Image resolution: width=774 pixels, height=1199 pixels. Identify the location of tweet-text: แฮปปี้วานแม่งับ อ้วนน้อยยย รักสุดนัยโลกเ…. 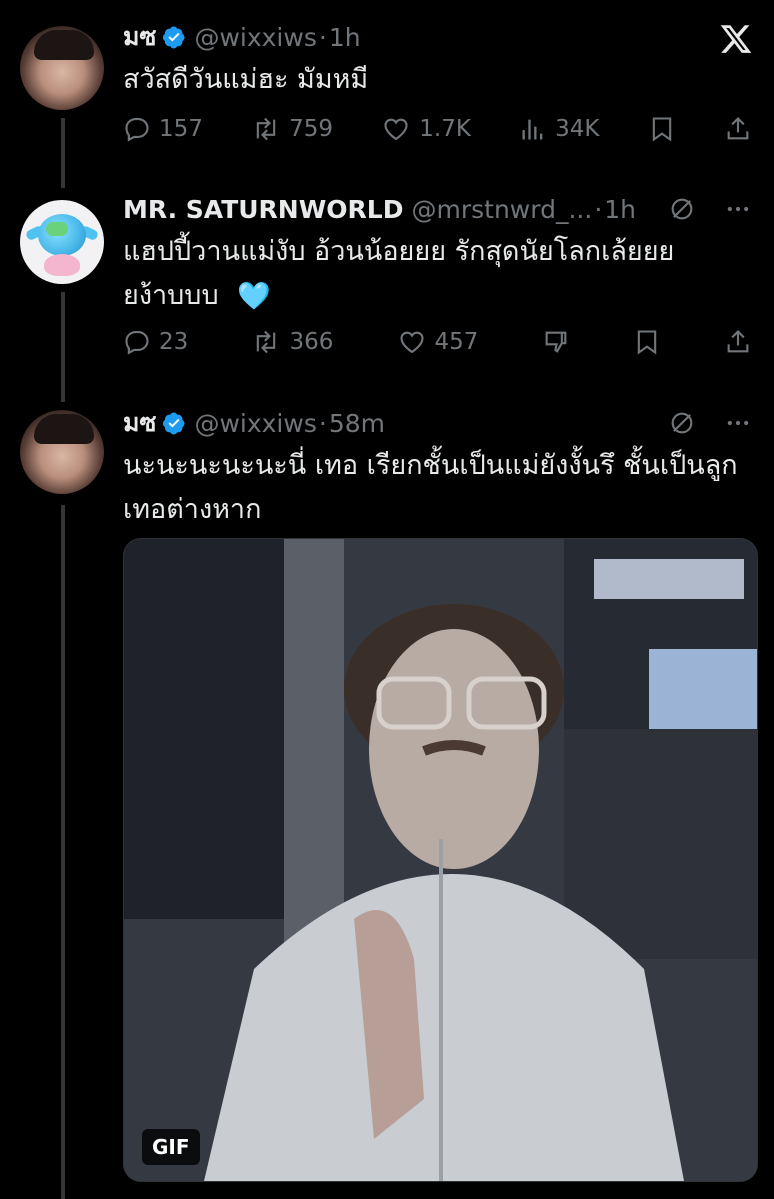
(437, 274).